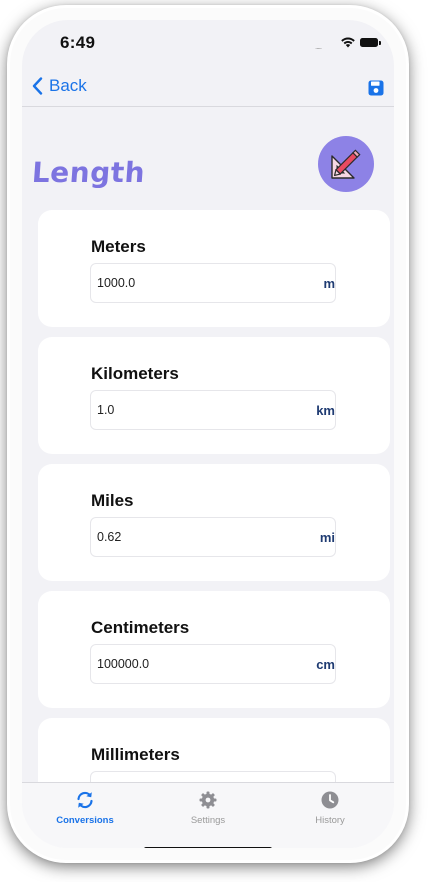 The height and width of the screenshot is (882, 428). I want to click on miles-field-container: mi, so click(213, 537).